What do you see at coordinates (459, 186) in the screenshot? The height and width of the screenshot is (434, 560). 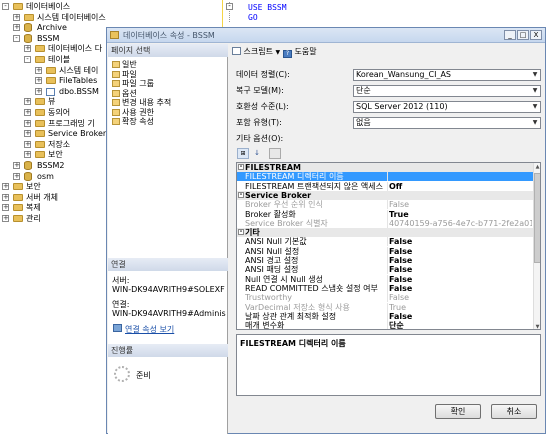 I see `property-value: Off` at bounding box center [459, 186].